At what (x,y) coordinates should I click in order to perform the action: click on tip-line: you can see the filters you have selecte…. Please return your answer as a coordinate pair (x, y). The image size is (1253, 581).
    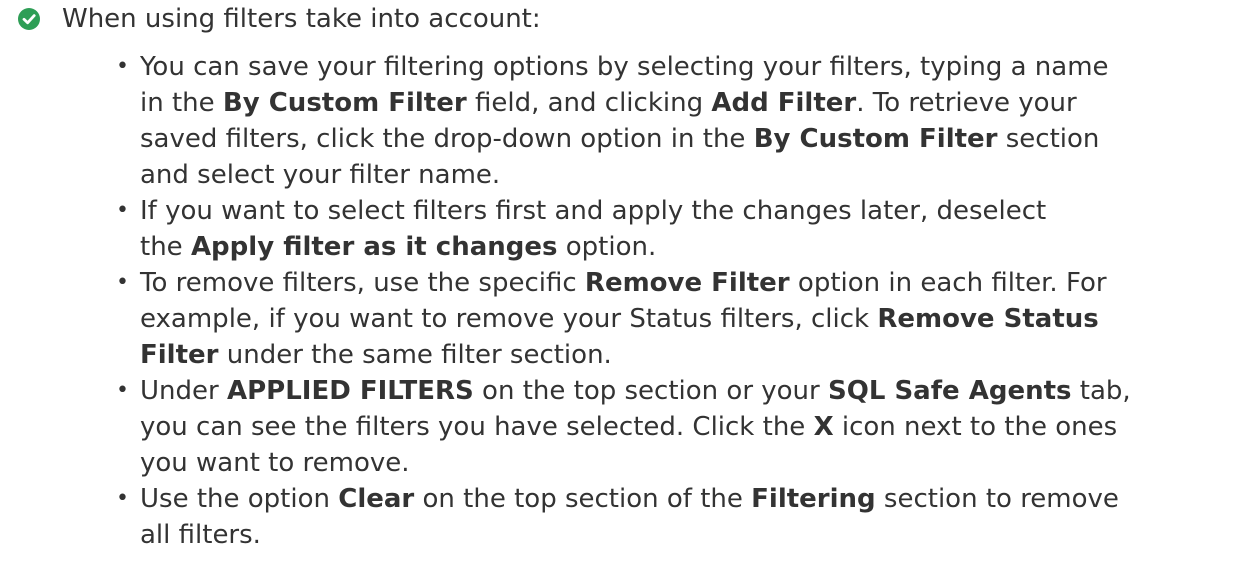
    Looking at the image, I should click on (682, 427).